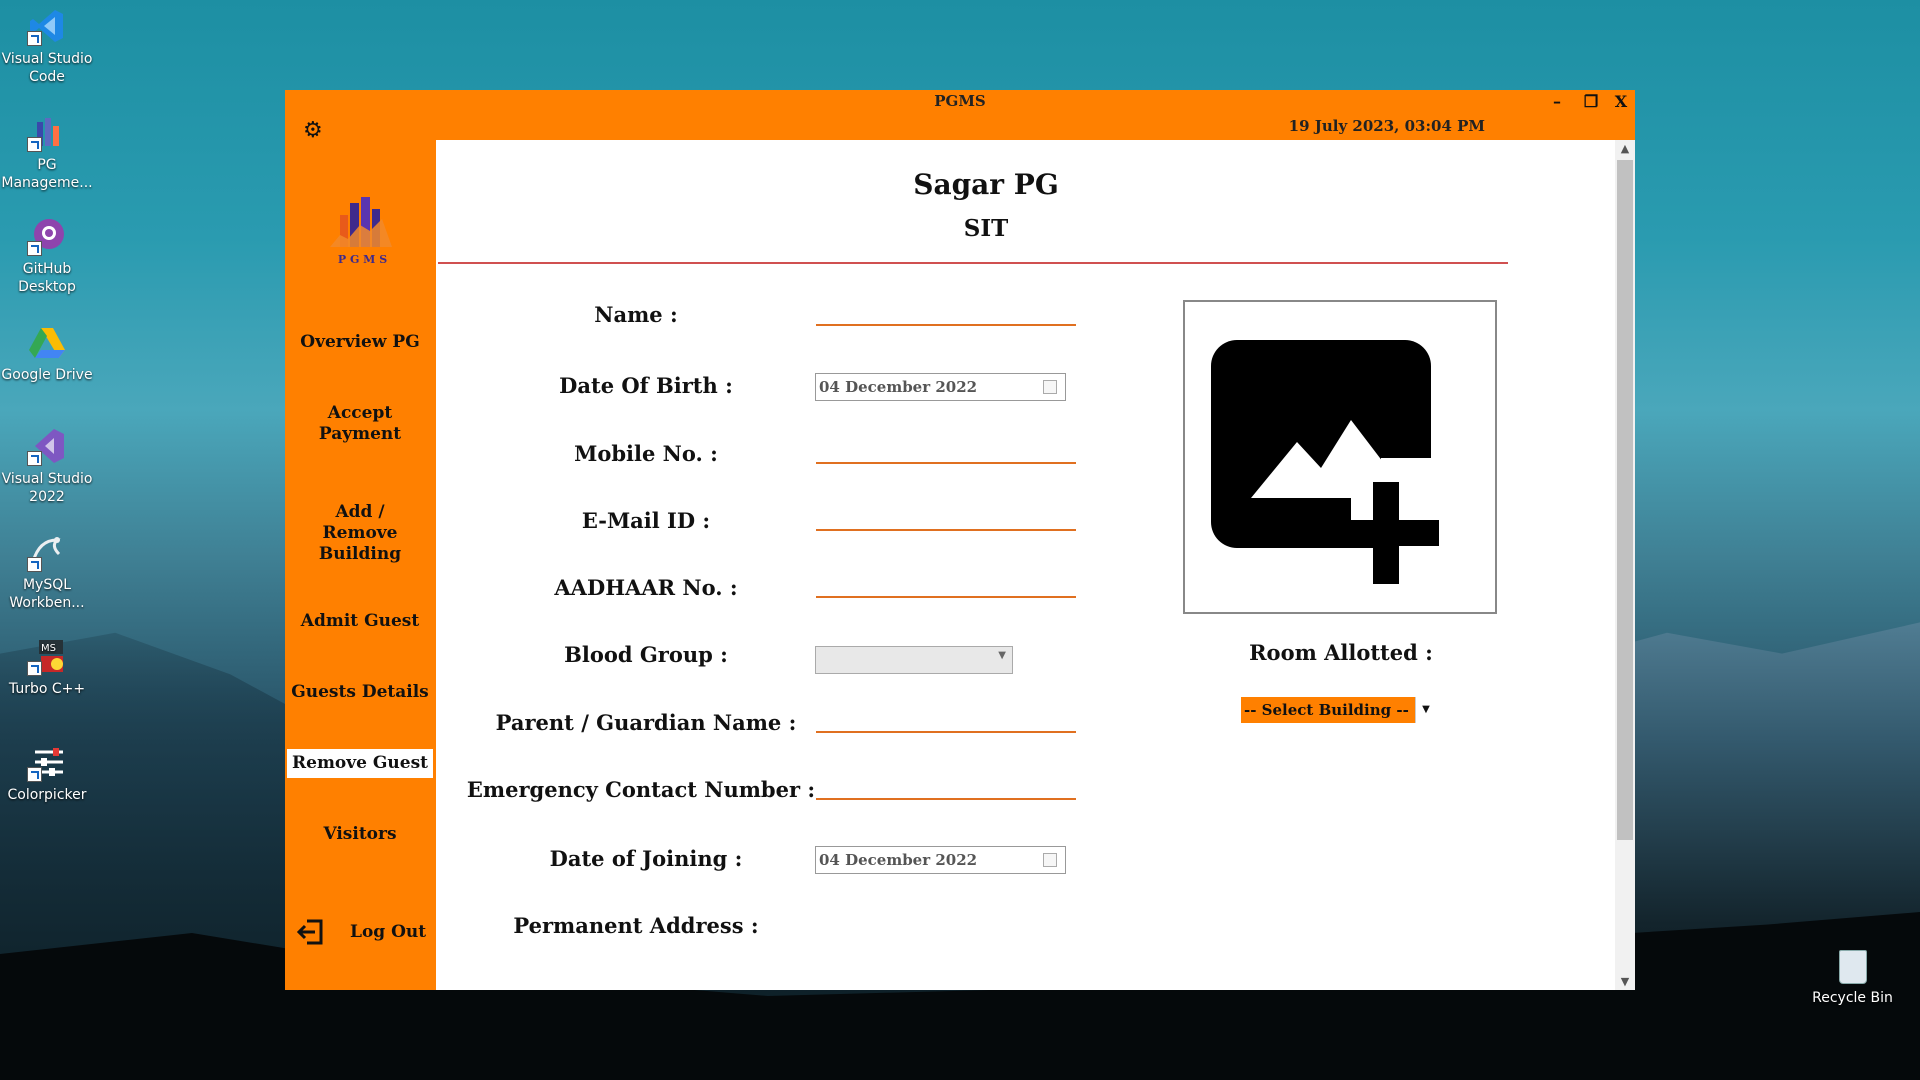  I want to click on scrollbar-thumb, so click(1625, 500).